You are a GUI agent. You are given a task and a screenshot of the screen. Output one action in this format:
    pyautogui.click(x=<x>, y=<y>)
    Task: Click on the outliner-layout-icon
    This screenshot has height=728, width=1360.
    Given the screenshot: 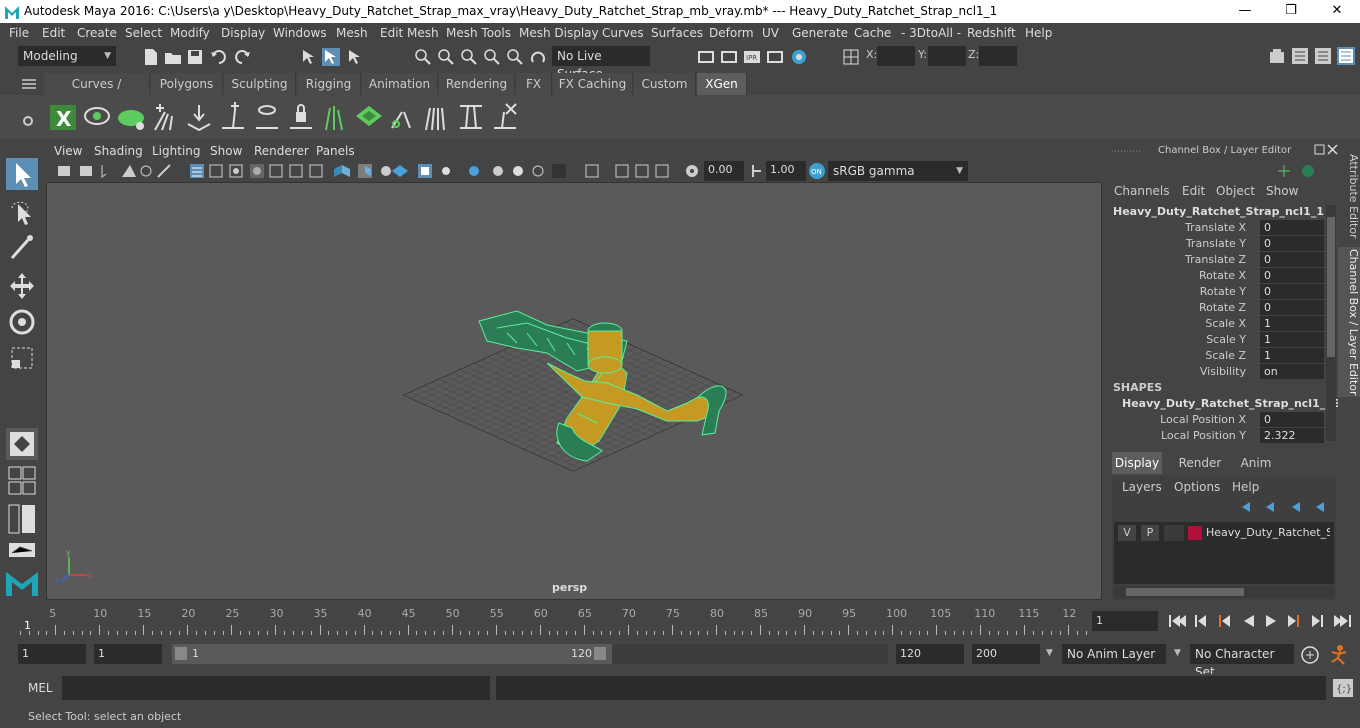 What is the action you would take?
    pyautogui.click(x=22, y=519)
    